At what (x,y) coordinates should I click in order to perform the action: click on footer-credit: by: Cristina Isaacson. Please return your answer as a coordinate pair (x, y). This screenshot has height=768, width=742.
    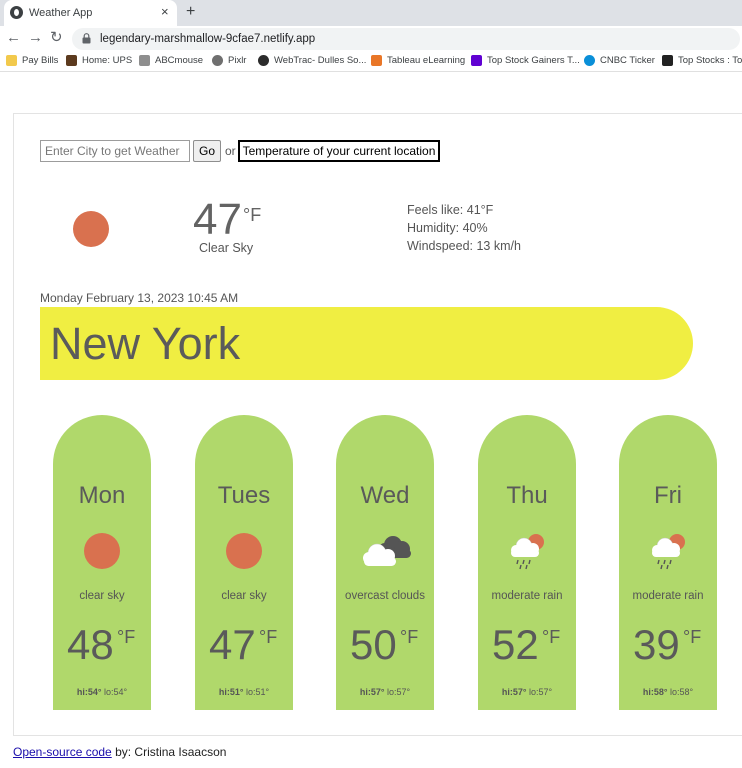
    Looking at the image, I should click on (169, 752).